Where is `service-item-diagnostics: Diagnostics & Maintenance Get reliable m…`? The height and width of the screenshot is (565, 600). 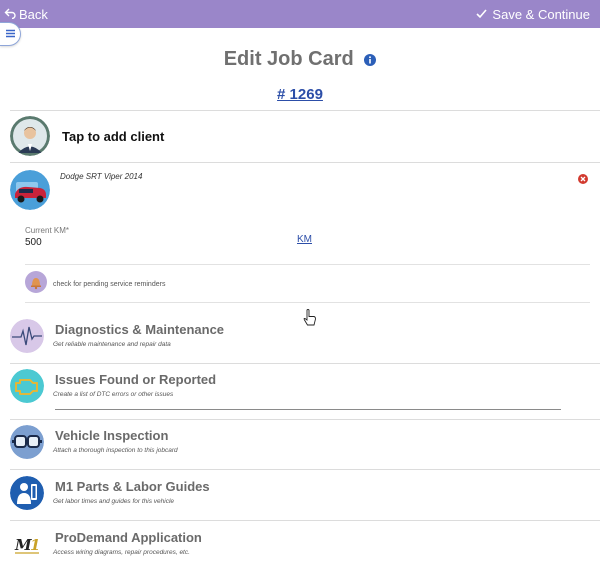
service-item-diagnostics: Diagnostics & Maintenance Get reliable m… is located at coordinates (300, 338).